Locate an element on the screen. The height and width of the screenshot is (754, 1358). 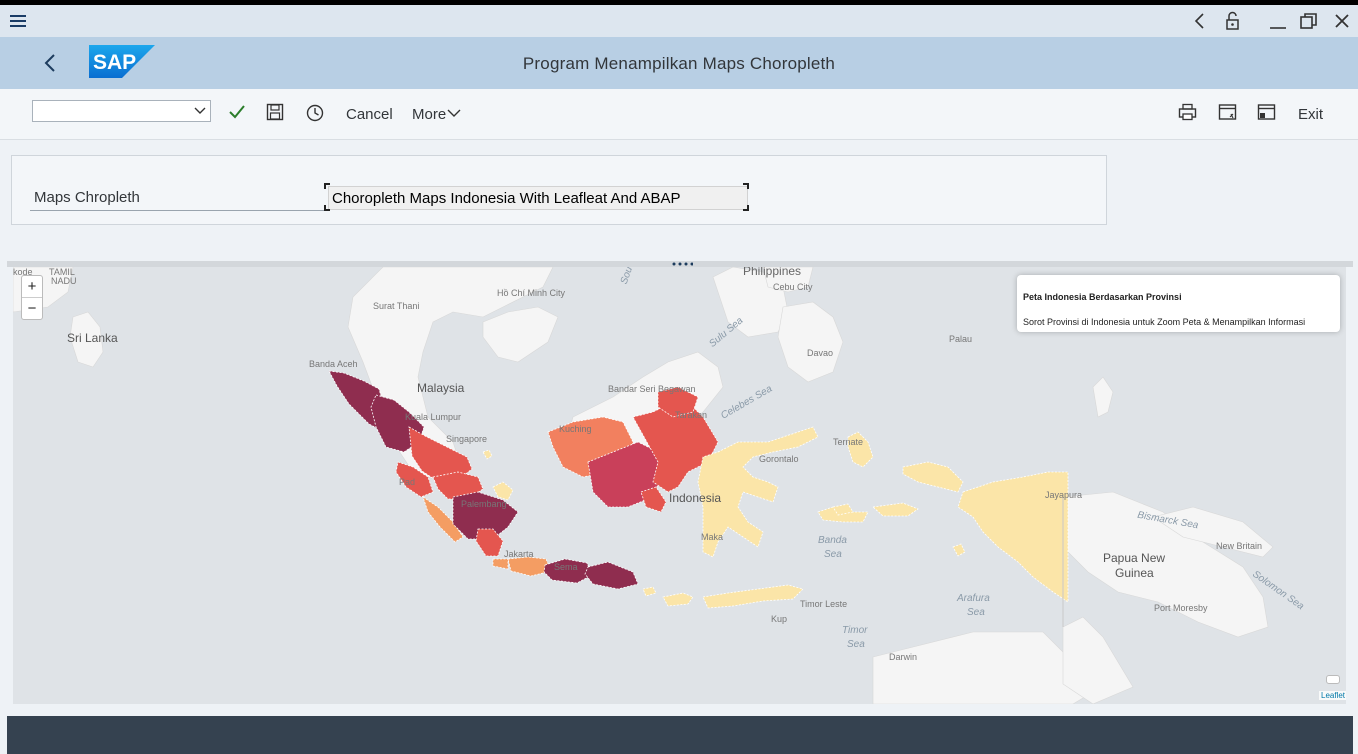
close-icon is located at coordinates (1342, 21).